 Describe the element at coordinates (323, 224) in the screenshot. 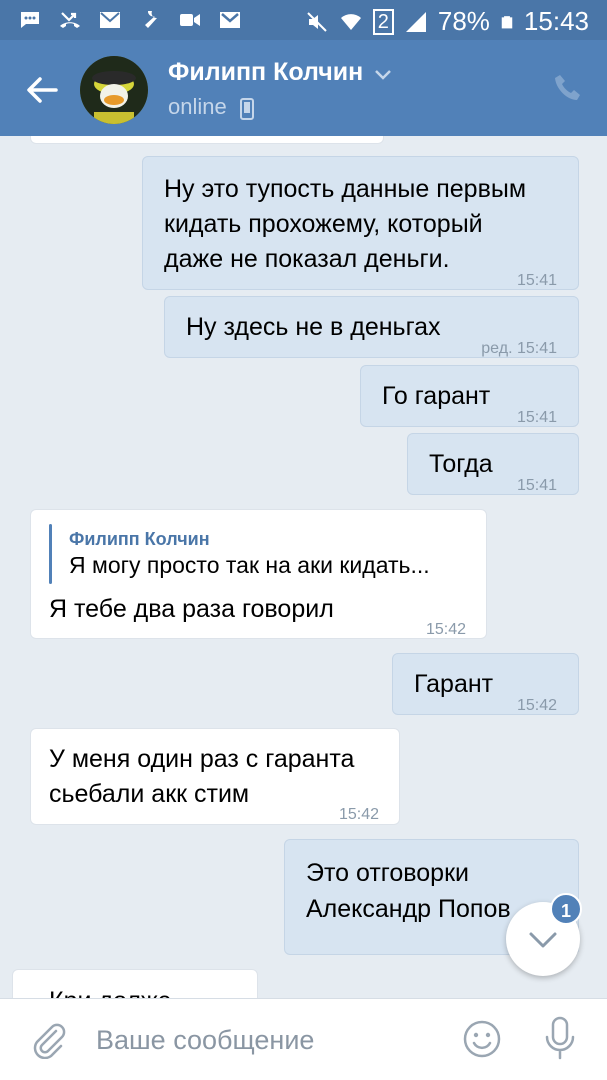

I see `message-text: кидать прохожему, который` at that location.